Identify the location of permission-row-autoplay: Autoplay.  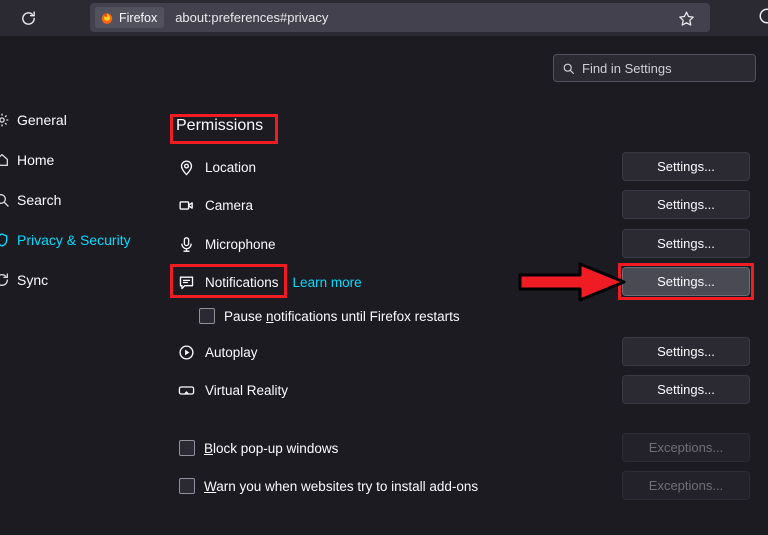
(218, 352).